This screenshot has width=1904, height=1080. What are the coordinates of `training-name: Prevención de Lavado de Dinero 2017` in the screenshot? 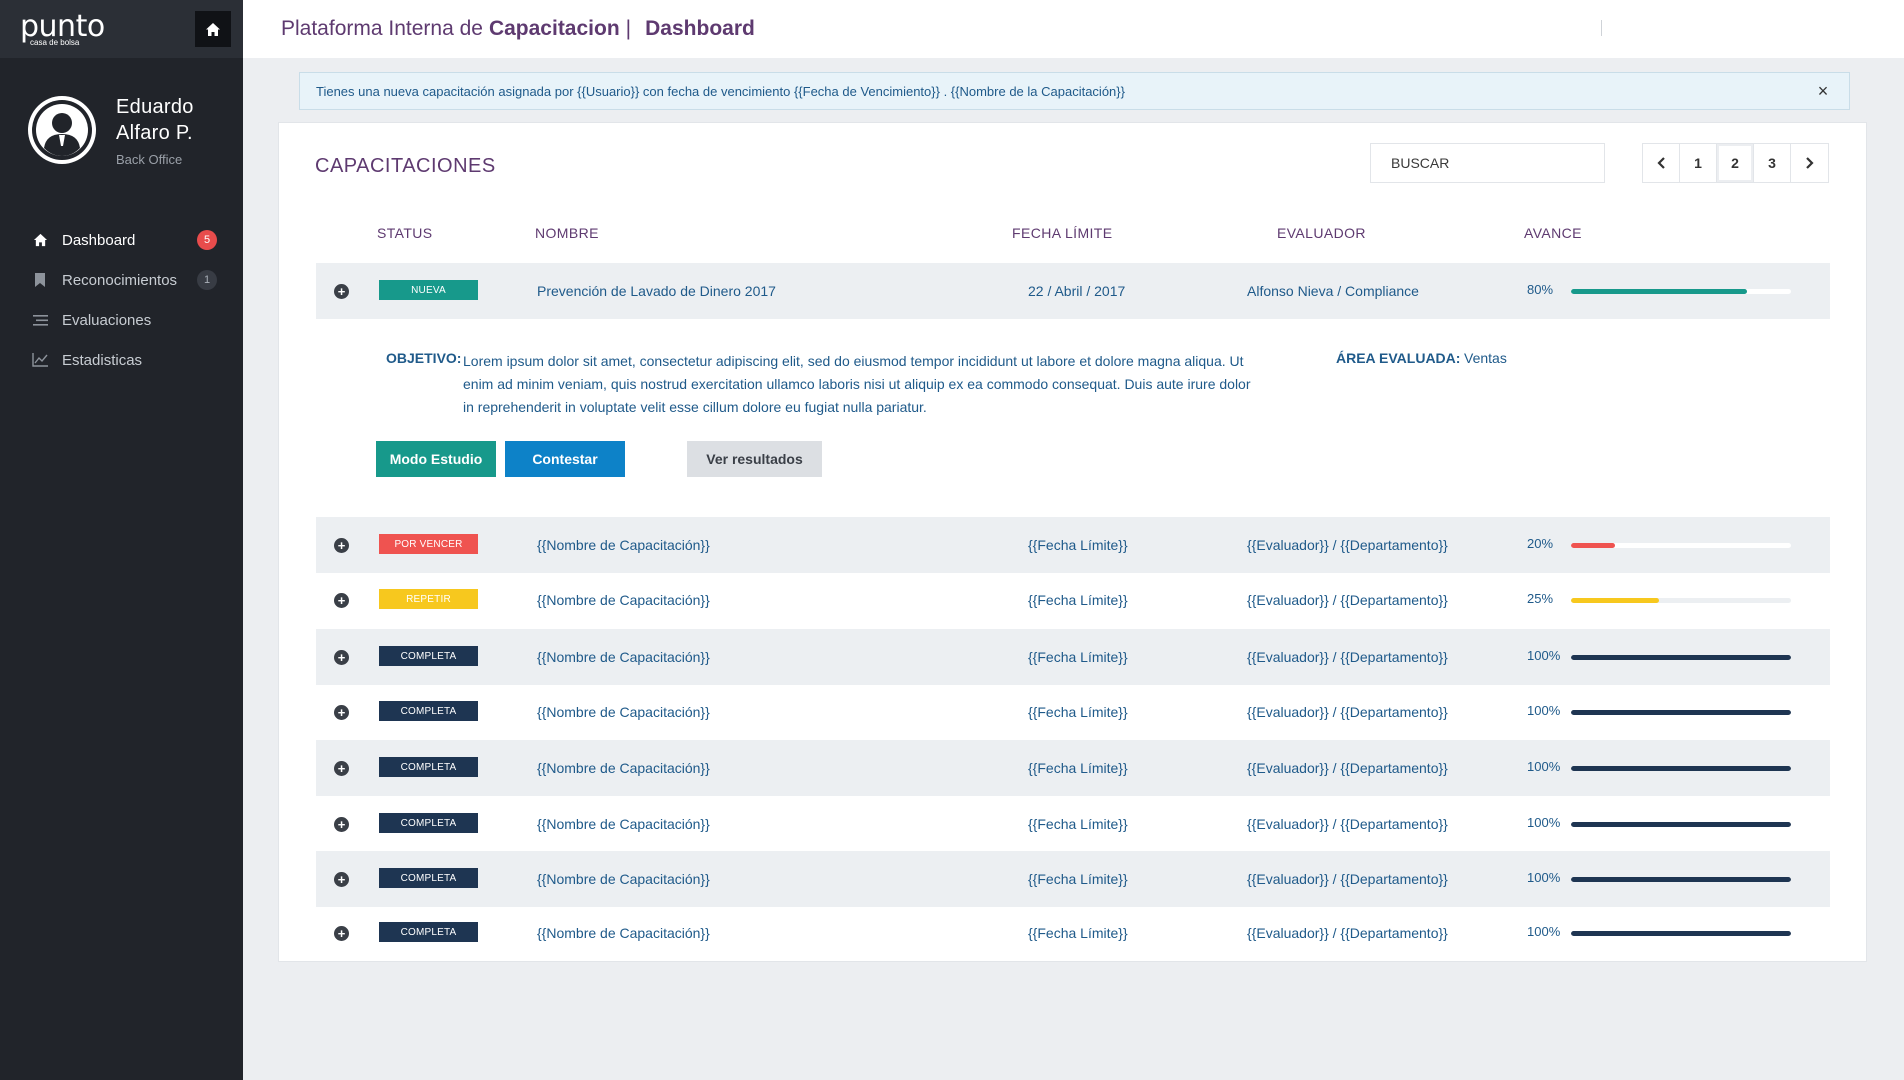 It's located at (656, 291).